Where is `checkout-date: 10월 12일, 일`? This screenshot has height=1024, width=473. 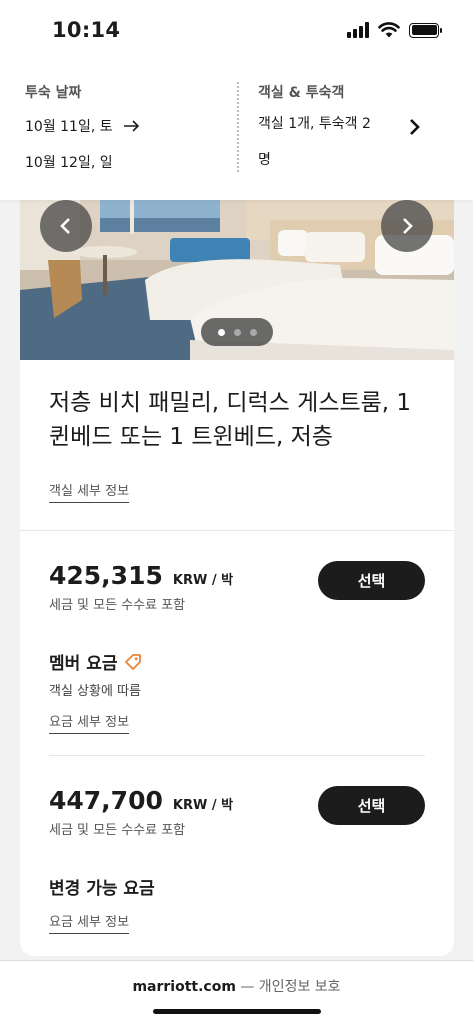
checkout-date: 10월 12일, 일 is located at coordinates (69, 163).